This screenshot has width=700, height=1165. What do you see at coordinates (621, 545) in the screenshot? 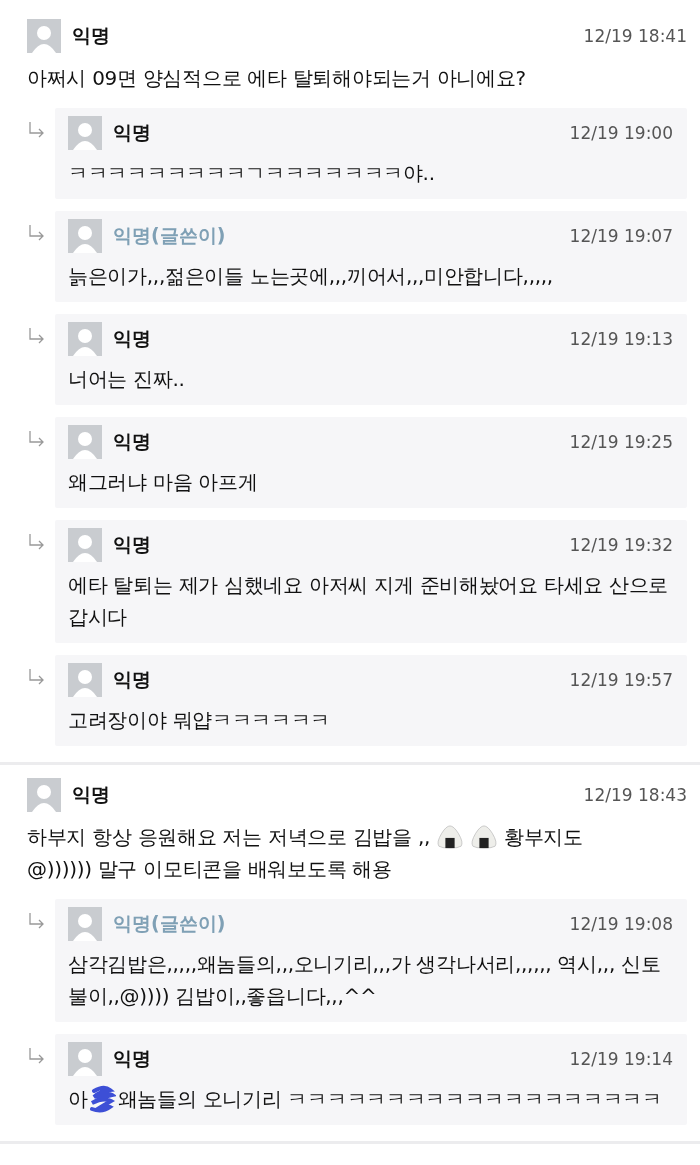
I see `comment-time: 12/19 19:32` at bounding box center [621, 545].